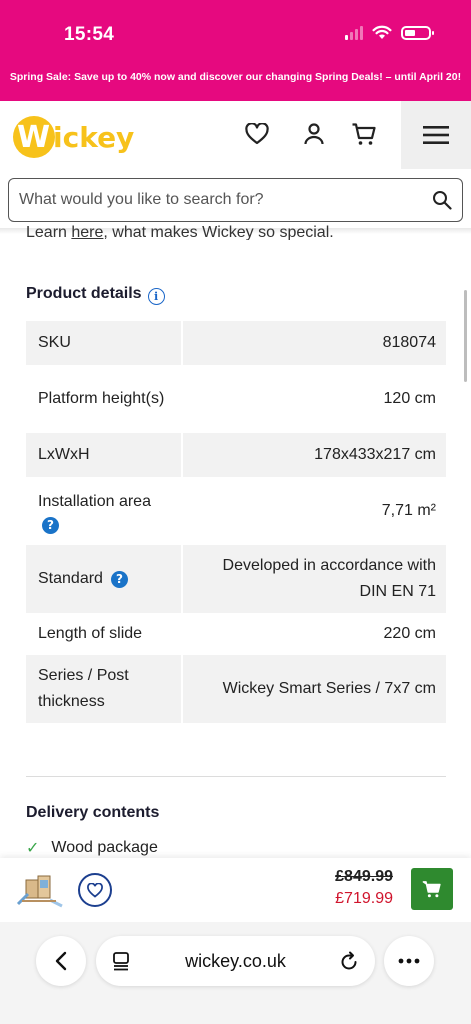 The width and height of the screenshot is (471, 1024). Describe the element at coordinates (409, 633) in the screenshot. I see `row-value: 220 cm` at that location.